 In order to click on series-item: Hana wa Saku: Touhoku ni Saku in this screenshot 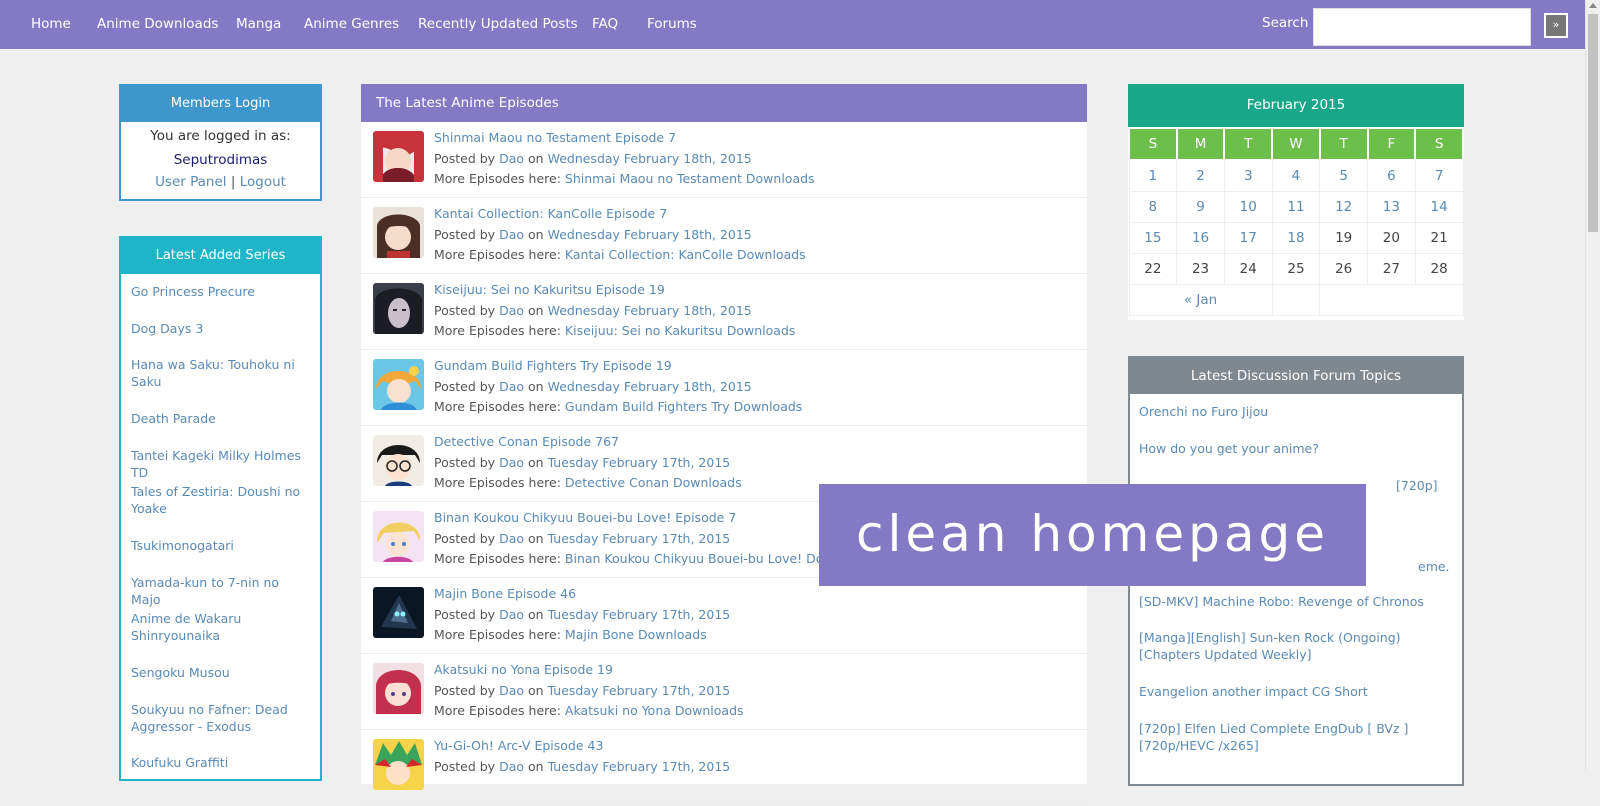, I will do `click(218, 373)`.